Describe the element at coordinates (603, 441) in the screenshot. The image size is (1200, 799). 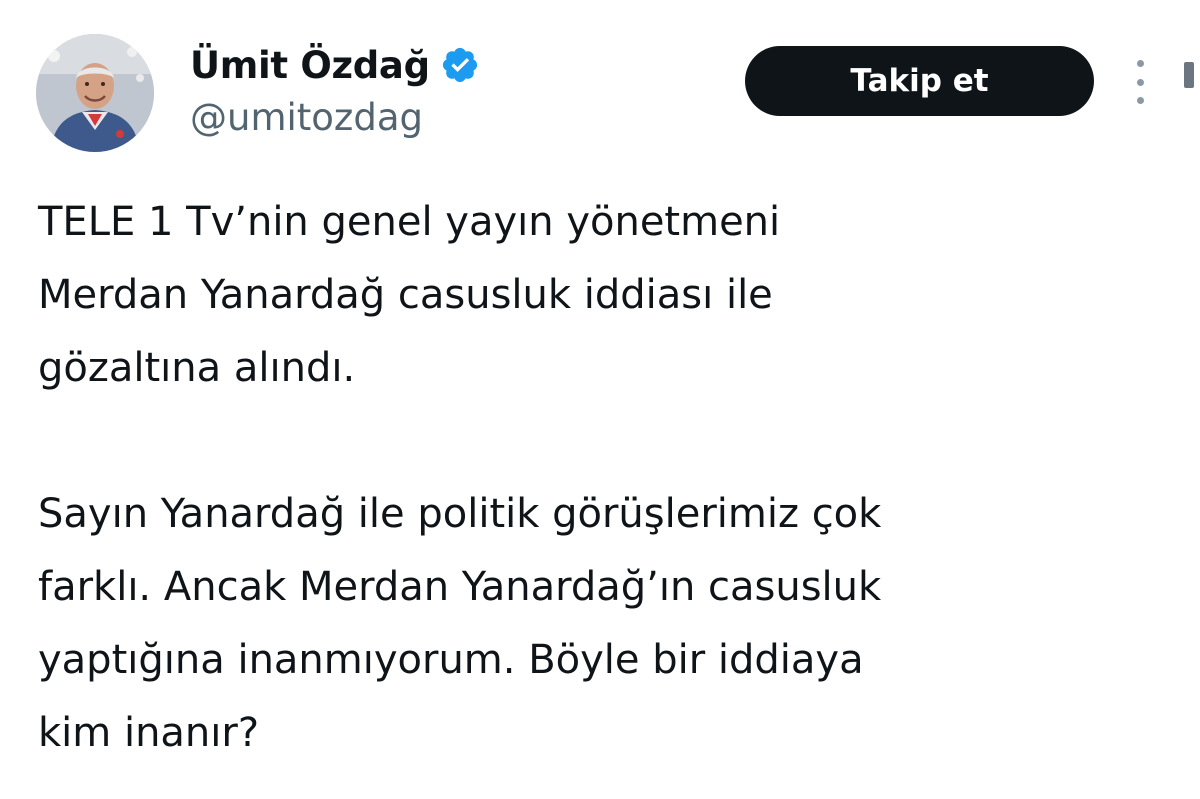
I see `tweet-paragraph-gap` at that location.